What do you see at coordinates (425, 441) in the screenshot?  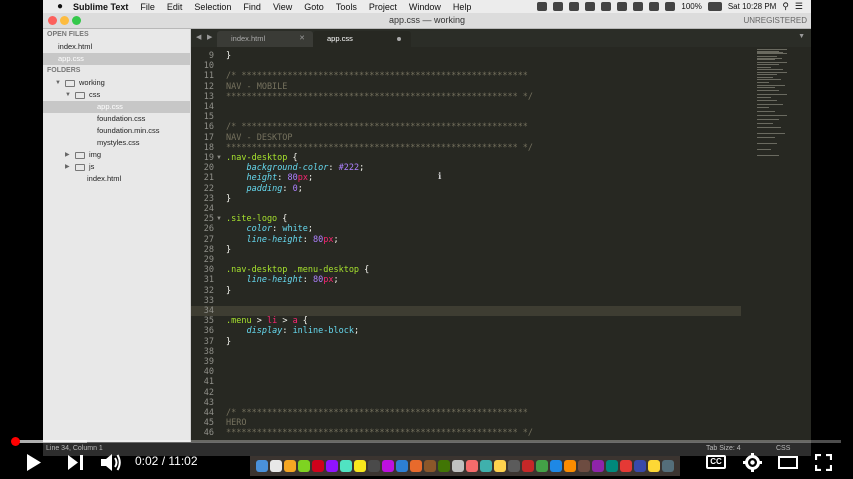 I see `video-progress-bar` at bounding box center [425, 441].